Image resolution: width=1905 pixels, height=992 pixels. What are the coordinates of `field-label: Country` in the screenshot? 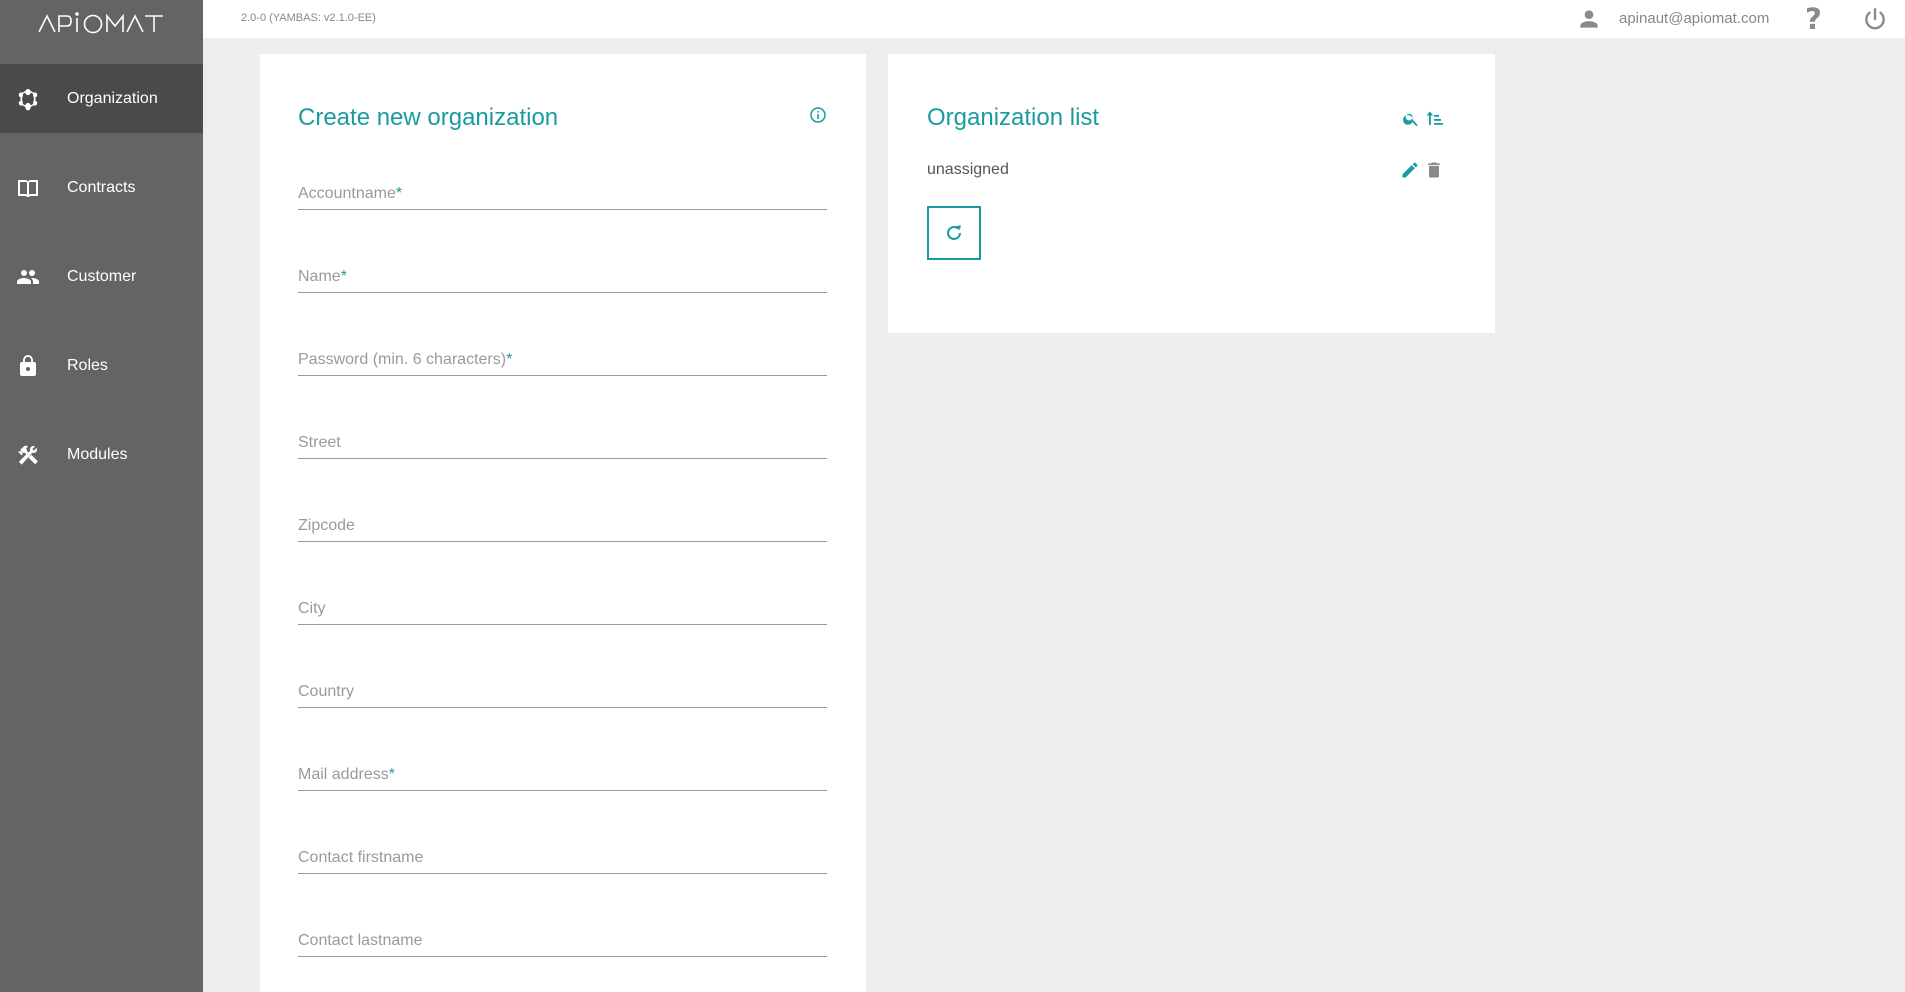 It's located at (326, 691).